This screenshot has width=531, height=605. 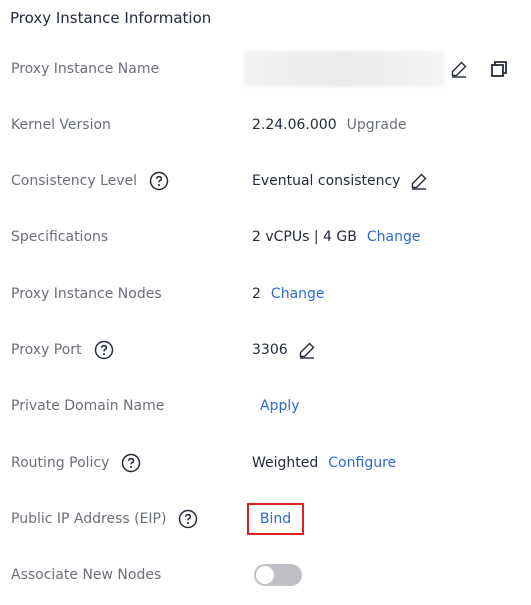 I want to click on copy-icon, so click(x=499, y=69).